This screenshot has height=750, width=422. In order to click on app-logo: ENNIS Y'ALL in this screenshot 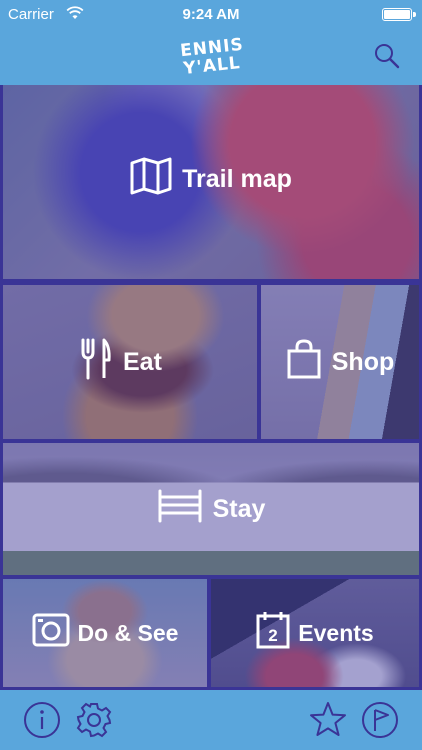, I will do `click(212, 57)`.